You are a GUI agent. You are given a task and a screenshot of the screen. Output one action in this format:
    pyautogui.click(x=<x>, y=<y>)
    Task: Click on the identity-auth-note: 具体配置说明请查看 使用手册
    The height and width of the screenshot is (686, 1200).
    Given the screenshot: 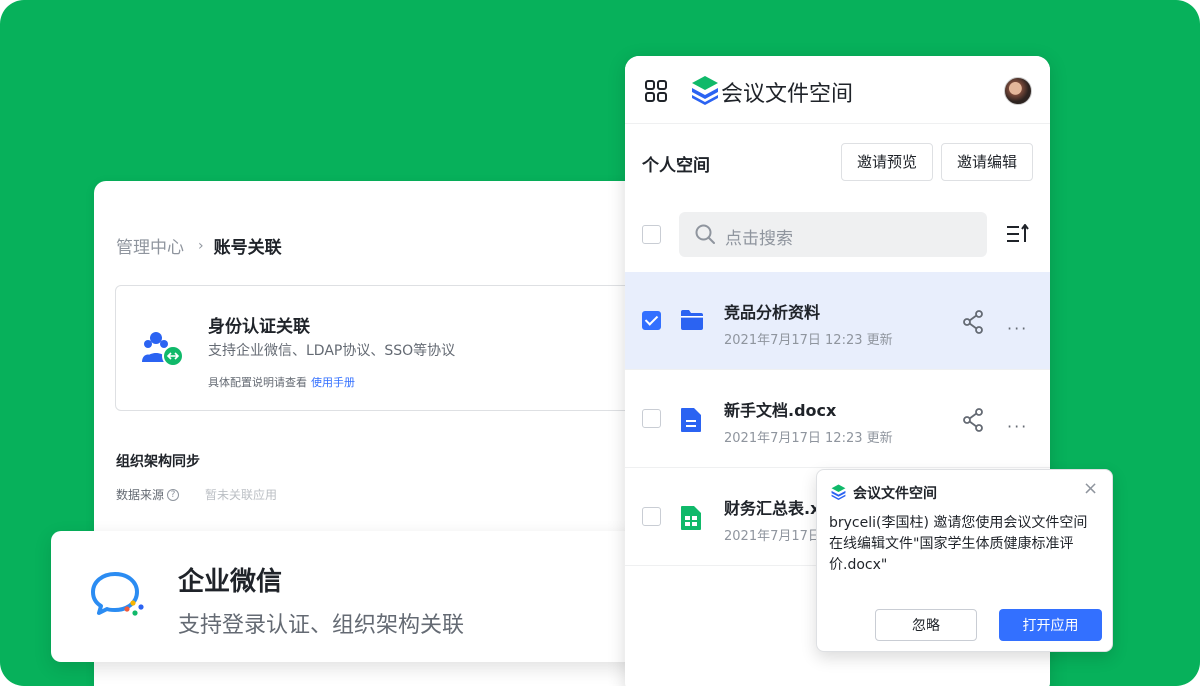 What is the action you would take?
    pyautogui.click(x=281, y=382)
    